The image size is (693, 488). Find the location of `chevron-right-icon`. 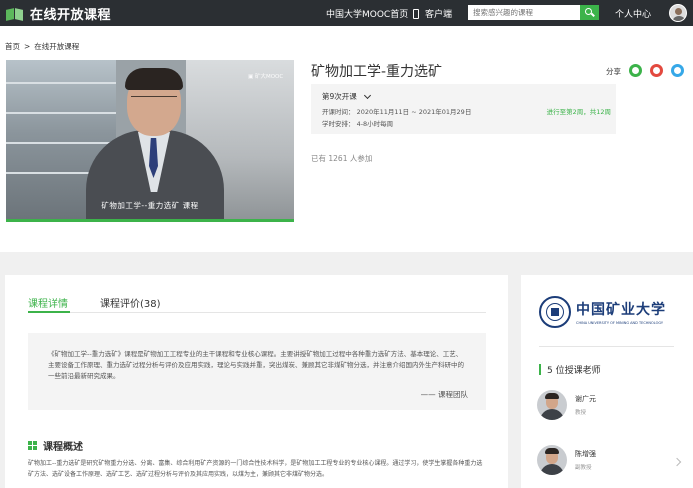

chevron-right-icon is located at coordinates (677, 462).